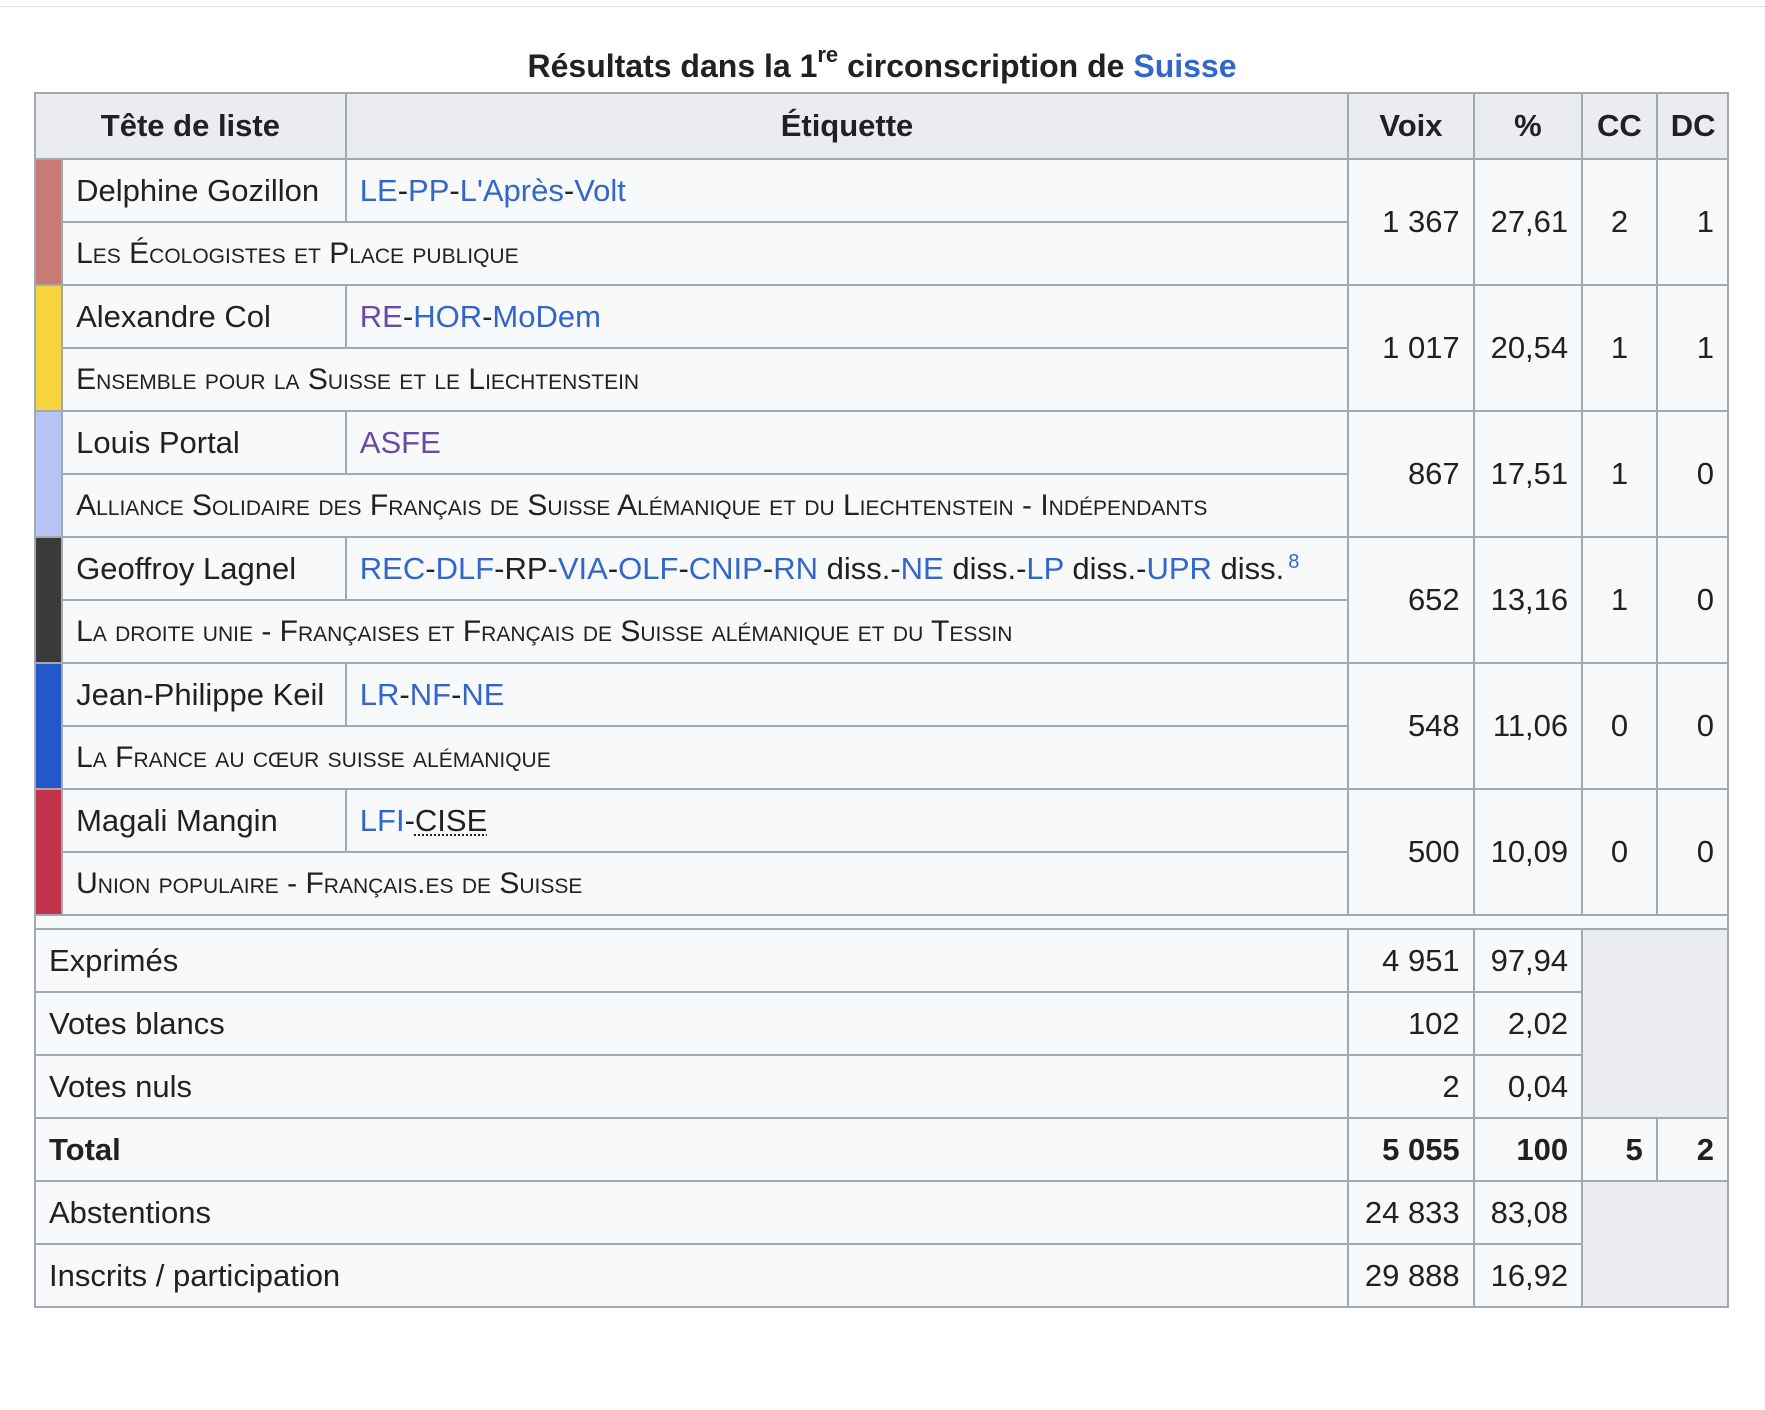 The width and height of the screenshot is (1765, 1410). What do you see at coordinates (600, 190) in the screenshot?
I see `party-link: Volt` at bounding box center [600, 190].